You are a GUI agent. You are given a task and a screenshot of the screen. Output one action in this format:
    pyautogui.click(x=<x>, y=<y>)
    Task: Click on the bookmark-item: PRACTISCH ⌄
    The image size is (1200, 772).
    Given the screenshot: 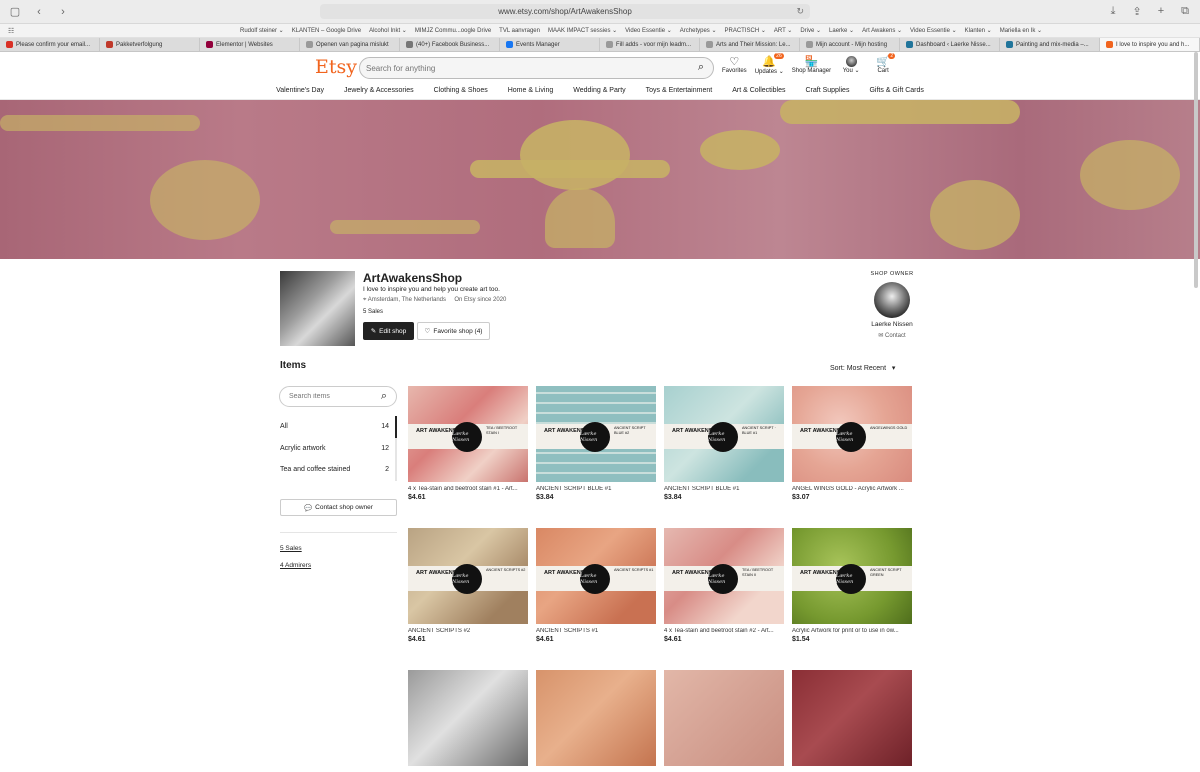 What is the action you would take?
    pyautogui.click(x=744, y=30)
    